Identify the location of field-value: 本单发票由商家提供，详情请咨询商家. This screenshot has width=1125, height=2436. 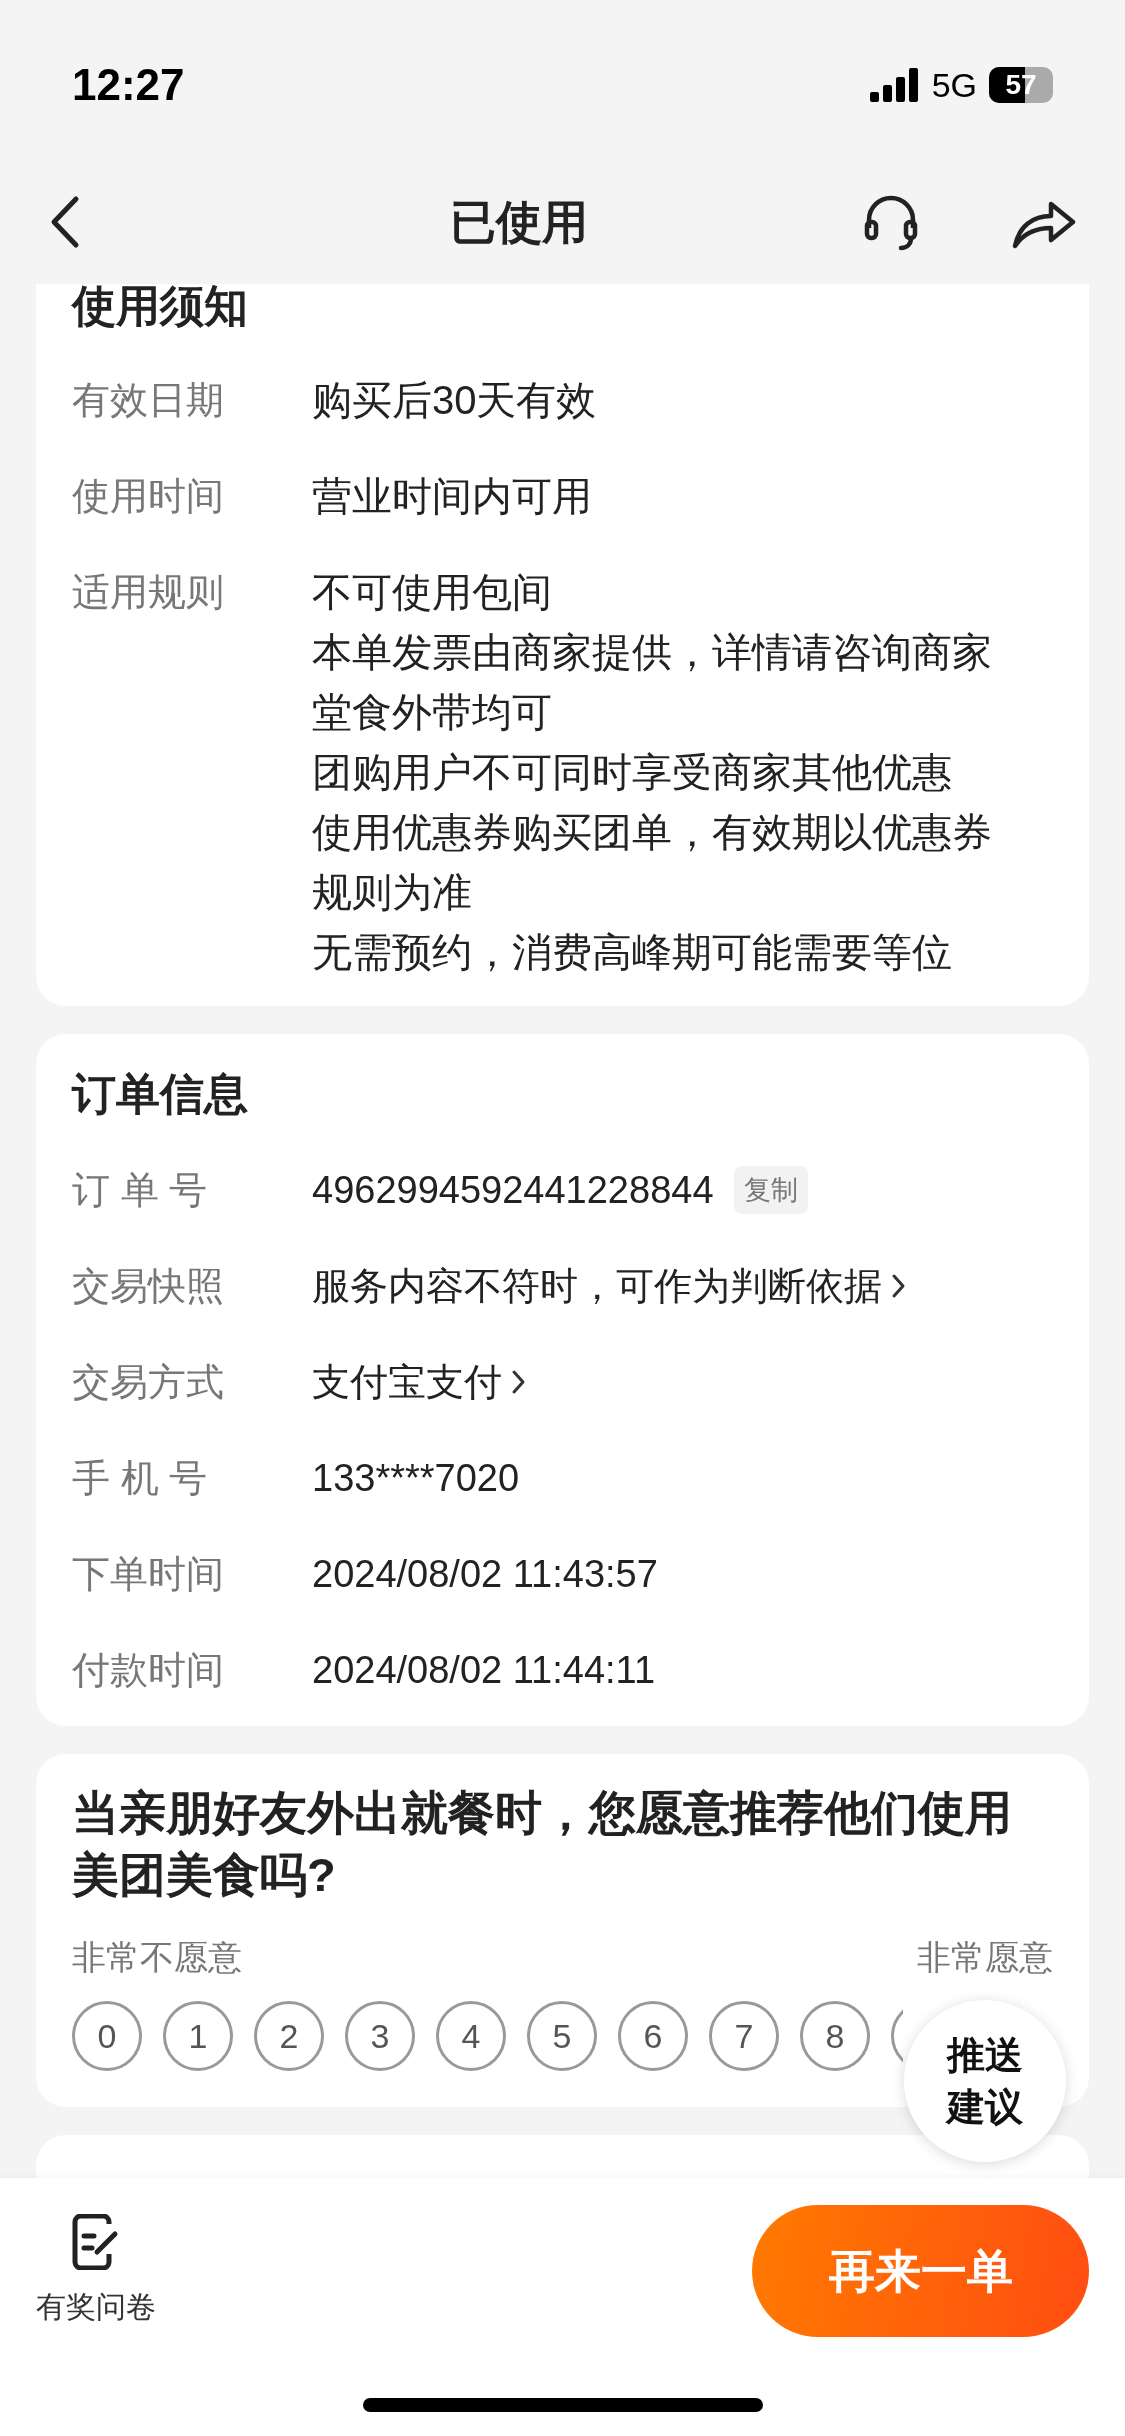
(652, 652).